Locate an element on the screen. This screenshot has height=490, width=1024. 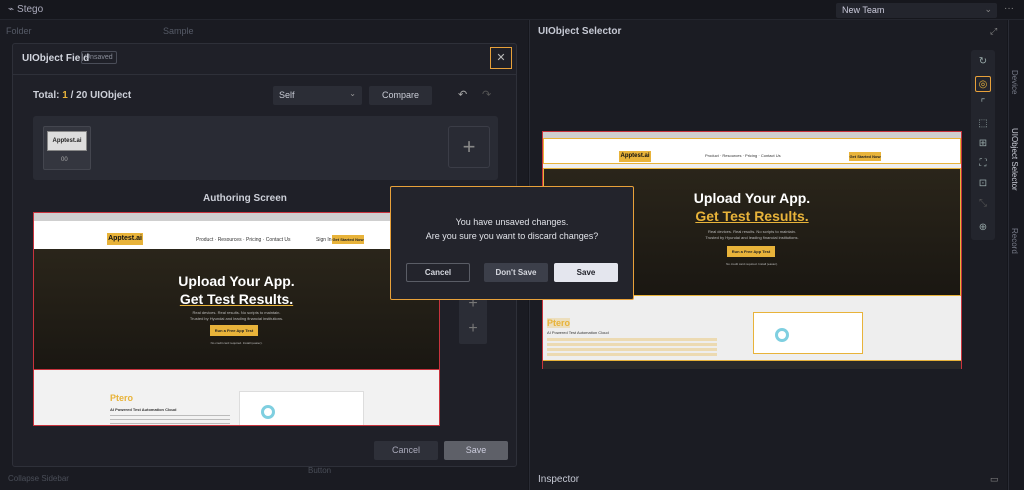
target-select-icon: ◎ is located at coordinates (983, 84).